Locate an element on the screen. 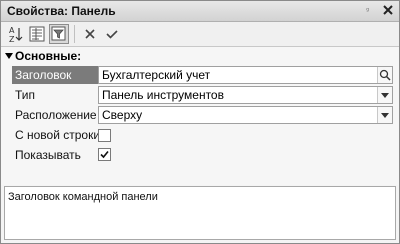 Image resolution: width=400 pixels, height=244 pixels. sort-az-icon: A Z is located at coordinates (16, 35).